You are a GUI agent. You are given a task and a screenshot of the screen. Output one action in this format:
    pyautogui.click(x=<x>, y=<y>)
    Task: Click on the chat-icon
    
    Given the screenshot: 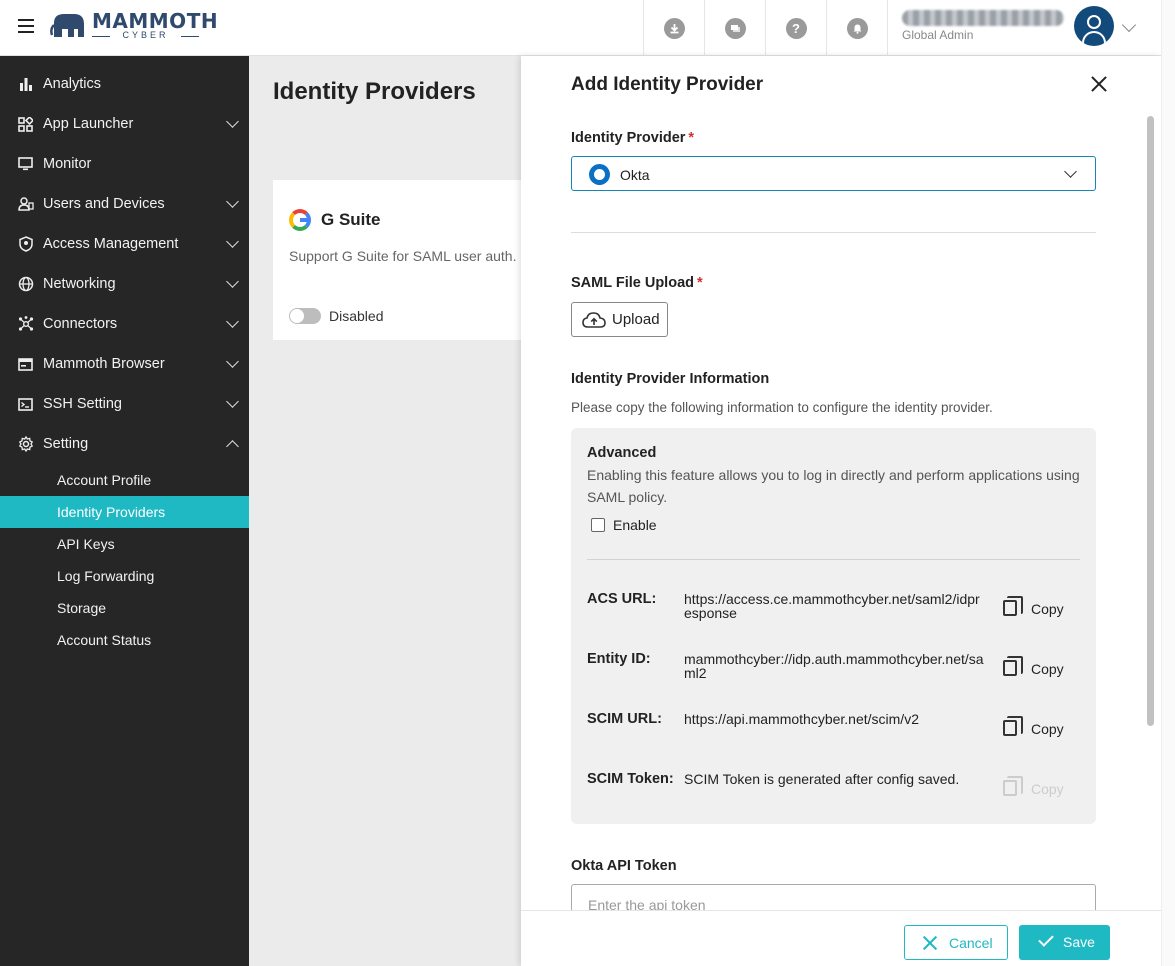 What is the action you would take?
    pyautogui.click(x=735, y=28)
    